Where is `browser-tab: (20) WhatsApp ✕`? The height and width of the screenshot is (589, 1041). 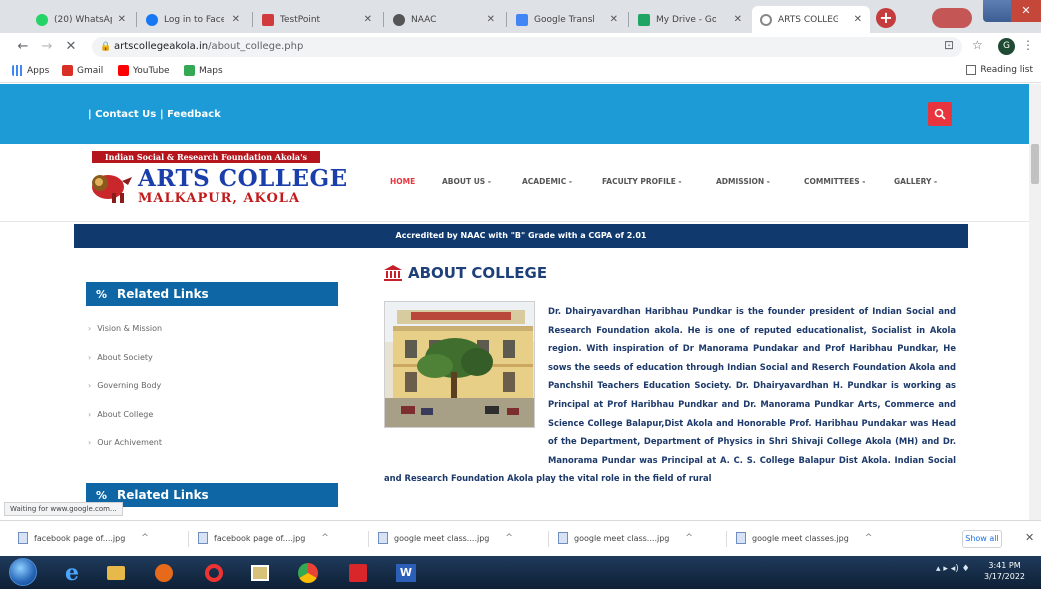
browser-tab: (20) WhatsApp ✕ is located at coordinates (81, 19).